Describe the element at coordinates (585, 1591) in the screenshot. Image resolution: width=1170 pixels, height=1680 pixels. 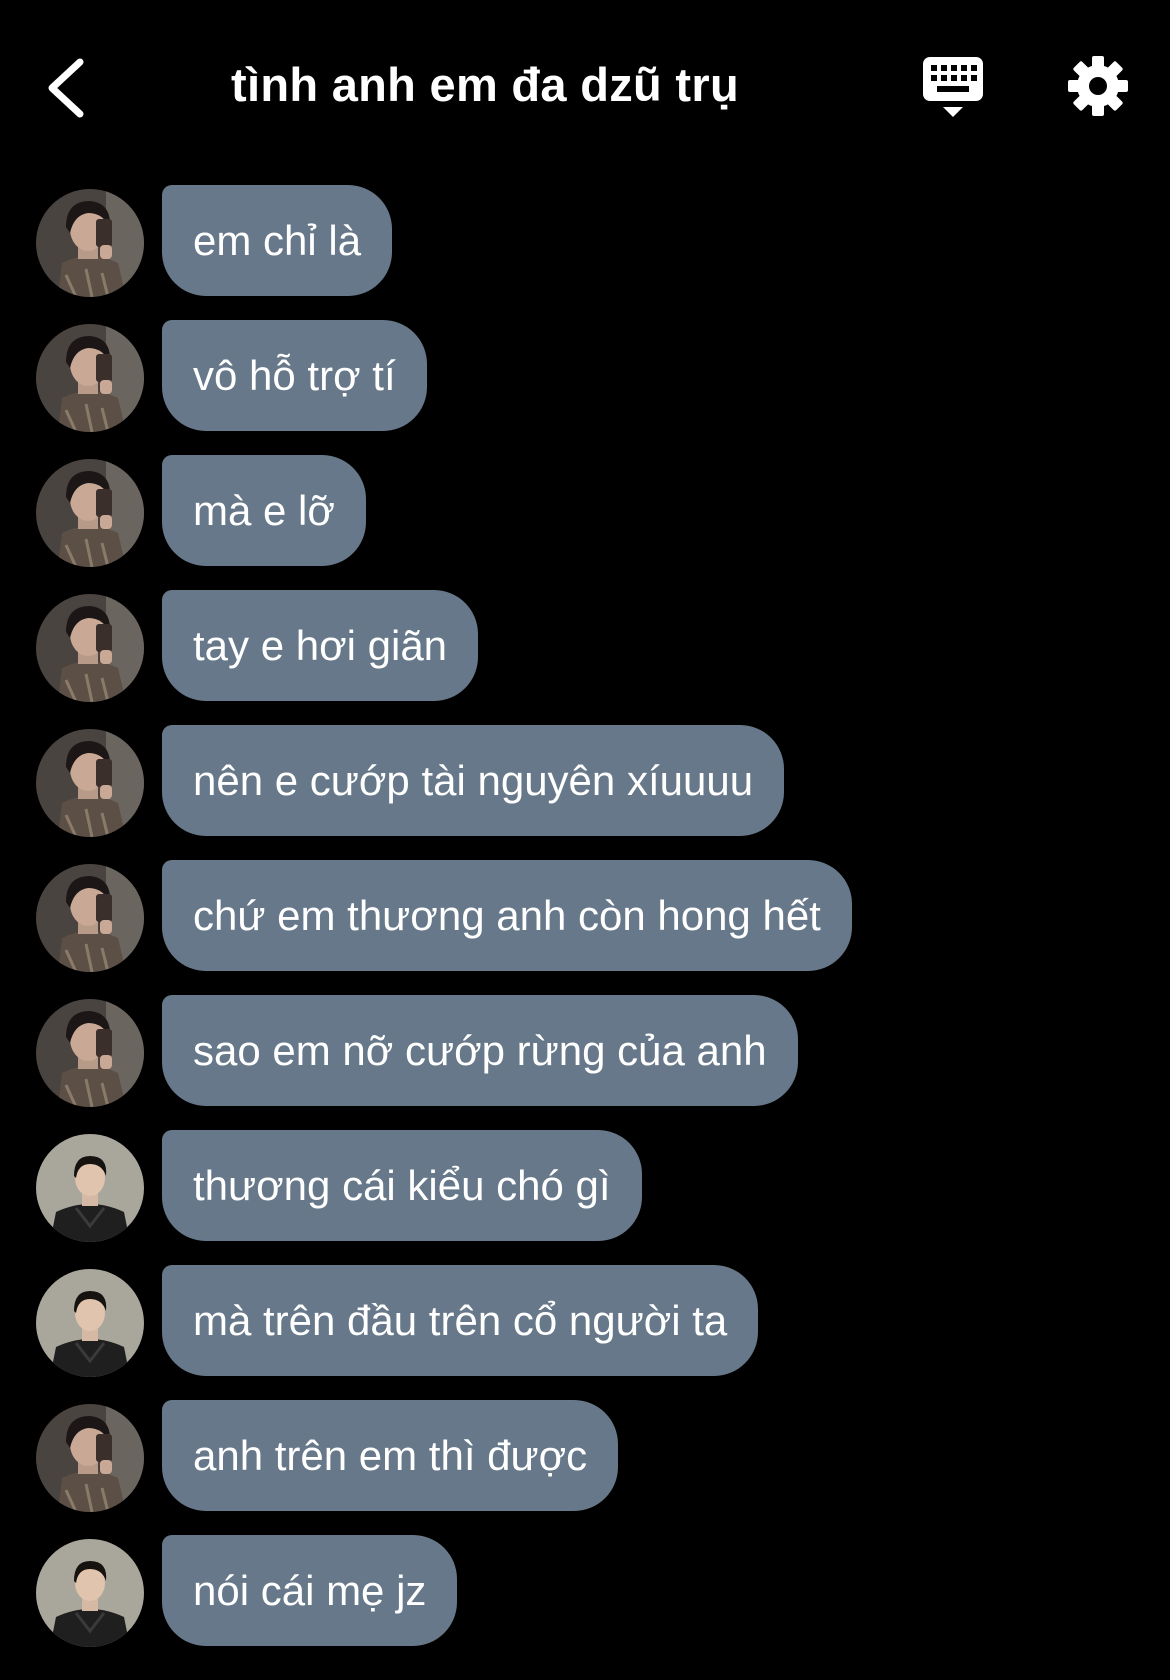
I see `message-row: nói cái mẹ jz` at that location.